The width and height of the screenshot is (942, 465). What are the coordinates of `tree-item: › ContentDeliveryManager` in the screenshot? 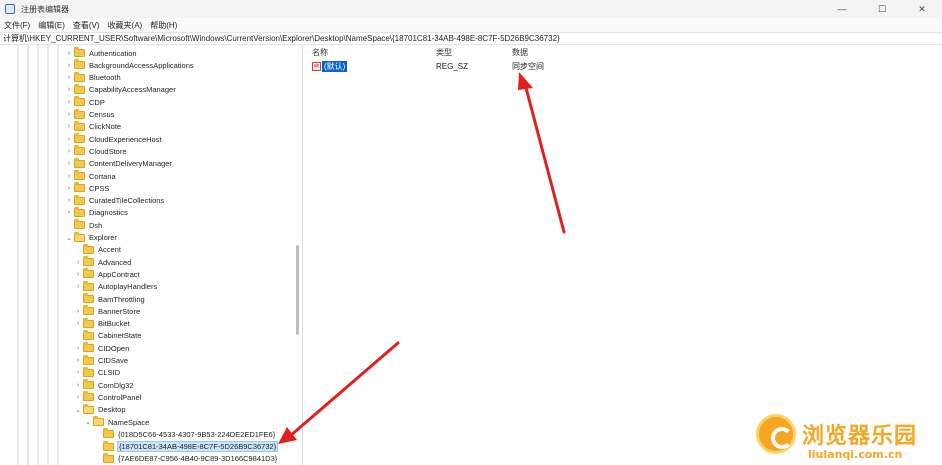 It's located at (118, 163).